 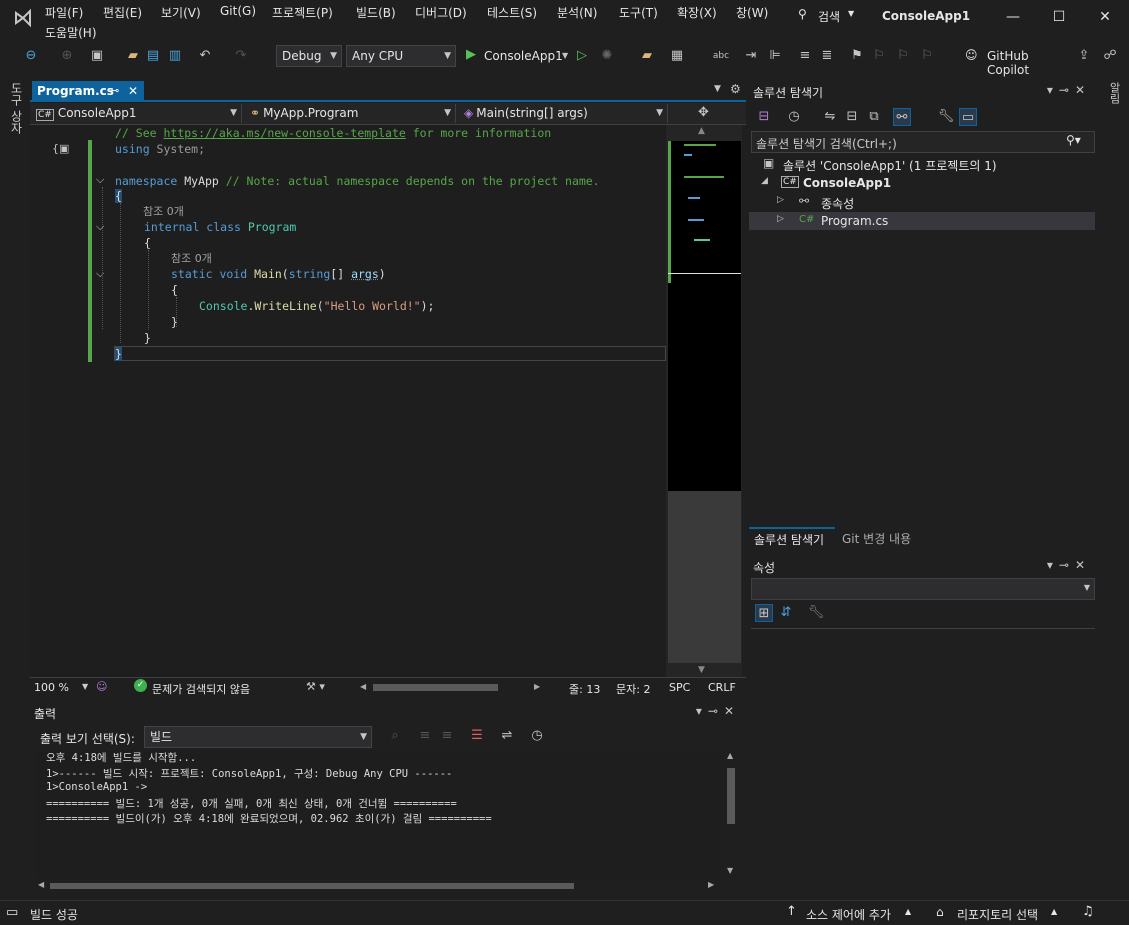 What do you see at coordinates (827, 56) in the screenshot?
I see `uncomment-icon: ≣` at bounding box center [827, 56].